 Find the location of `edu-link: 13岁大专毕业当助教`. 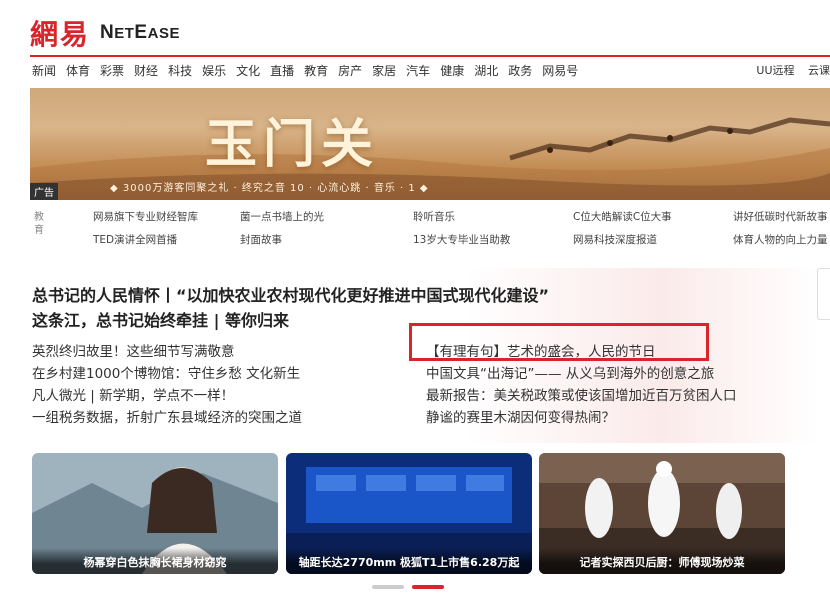

edu-link: 13岁大专毕业当助教 is located at coordinates (493, 239).